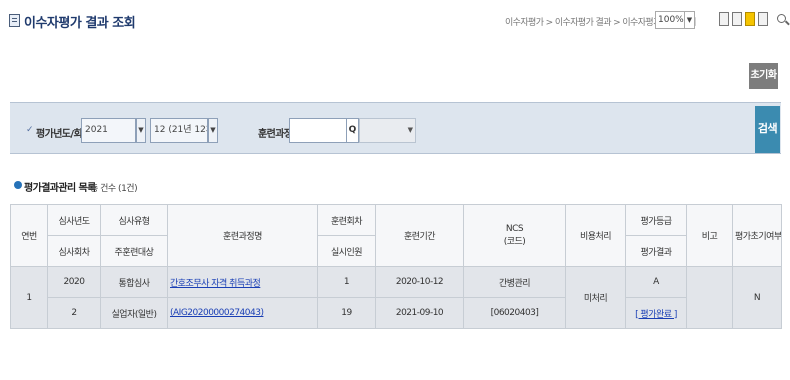  I want to click on course-search-input, so click(318, 130).